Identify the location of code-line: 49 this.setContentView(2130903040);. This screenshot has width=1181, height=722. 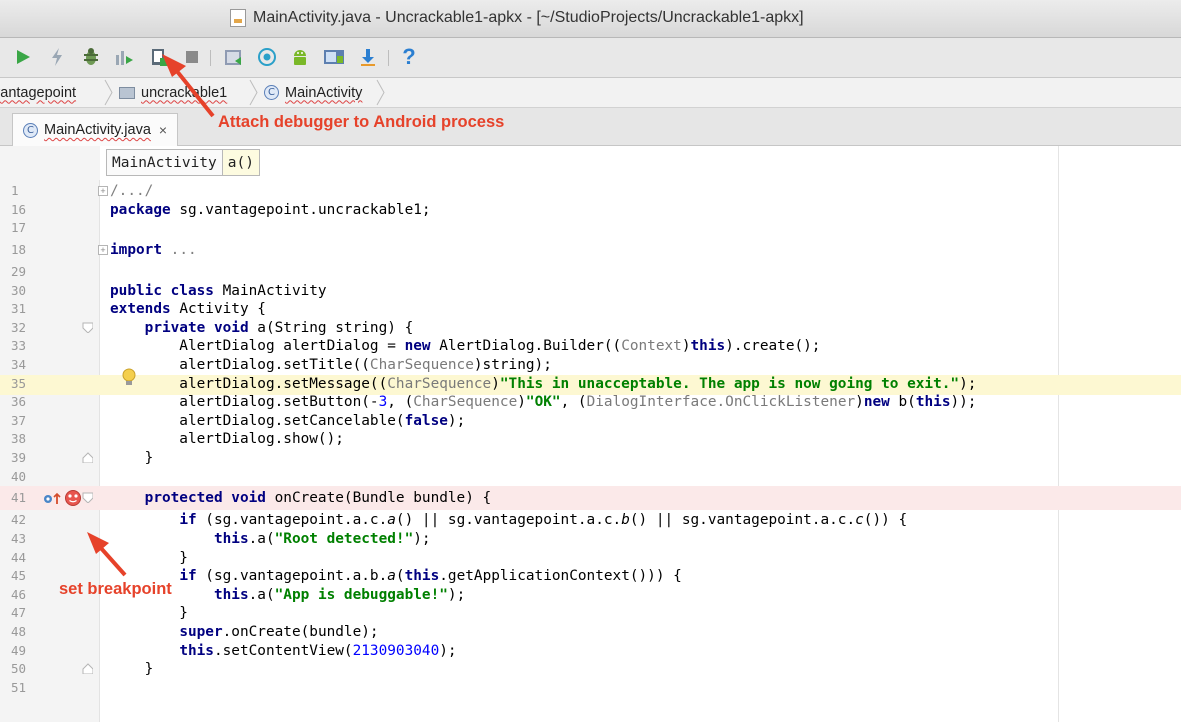
(590, 651).